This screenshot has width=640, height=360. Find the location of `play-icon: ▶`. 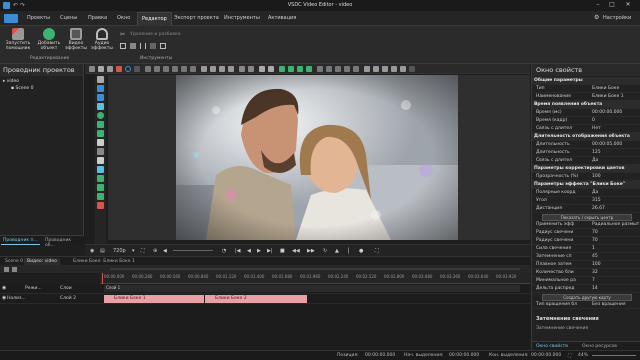

play-icon: ▶ is located at coordinates (259, 251).